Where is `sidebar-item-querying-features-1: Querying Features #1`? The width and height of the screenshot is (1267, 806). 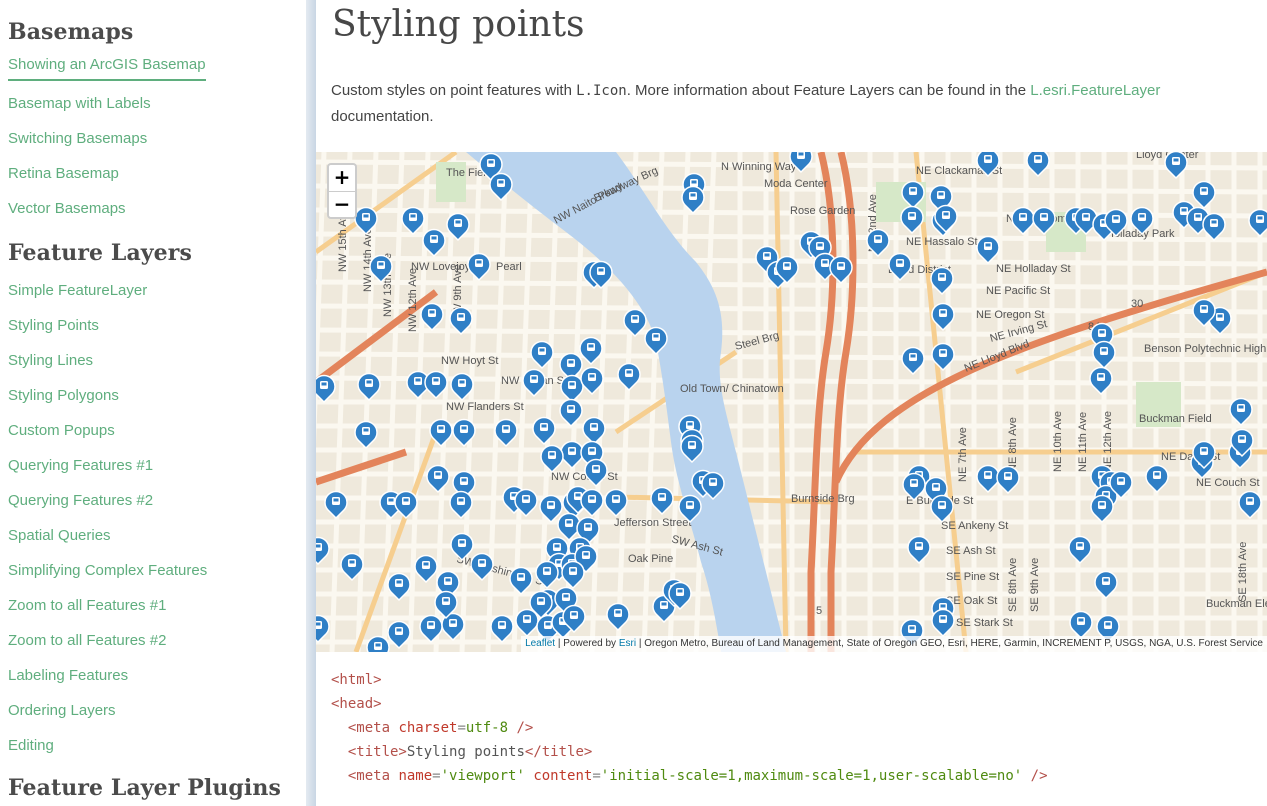
sidebar-item-querying-features-1: Querying Features #1 is located at coordinates (107, 465).